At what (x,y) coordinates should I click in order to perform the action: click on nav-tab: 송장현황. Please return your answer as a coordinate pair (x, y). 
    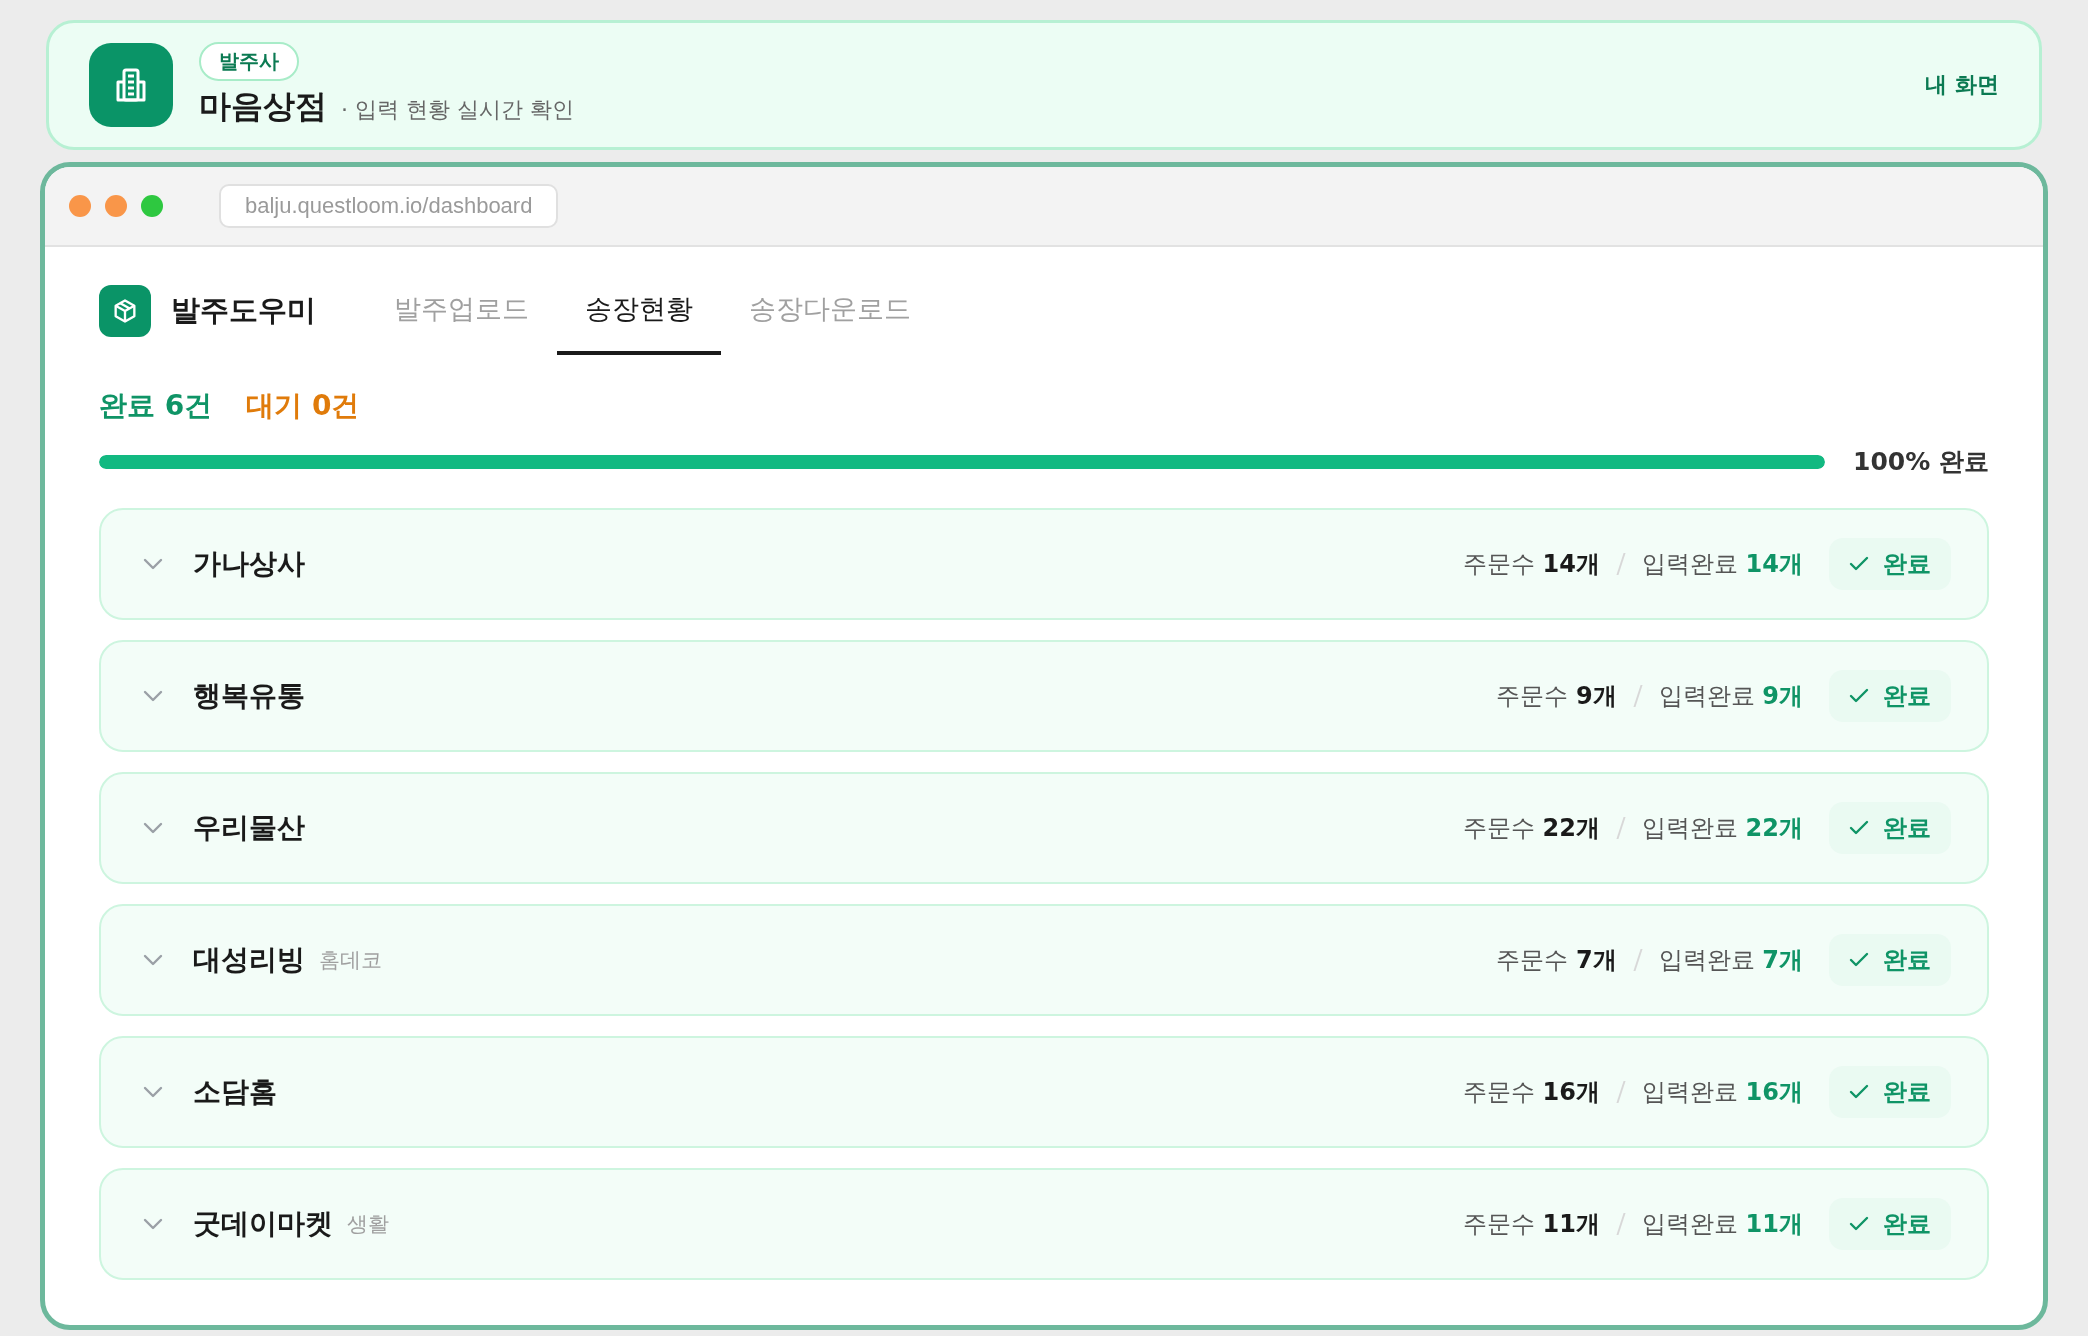
    Looking at the image, I should click on (639, 311).